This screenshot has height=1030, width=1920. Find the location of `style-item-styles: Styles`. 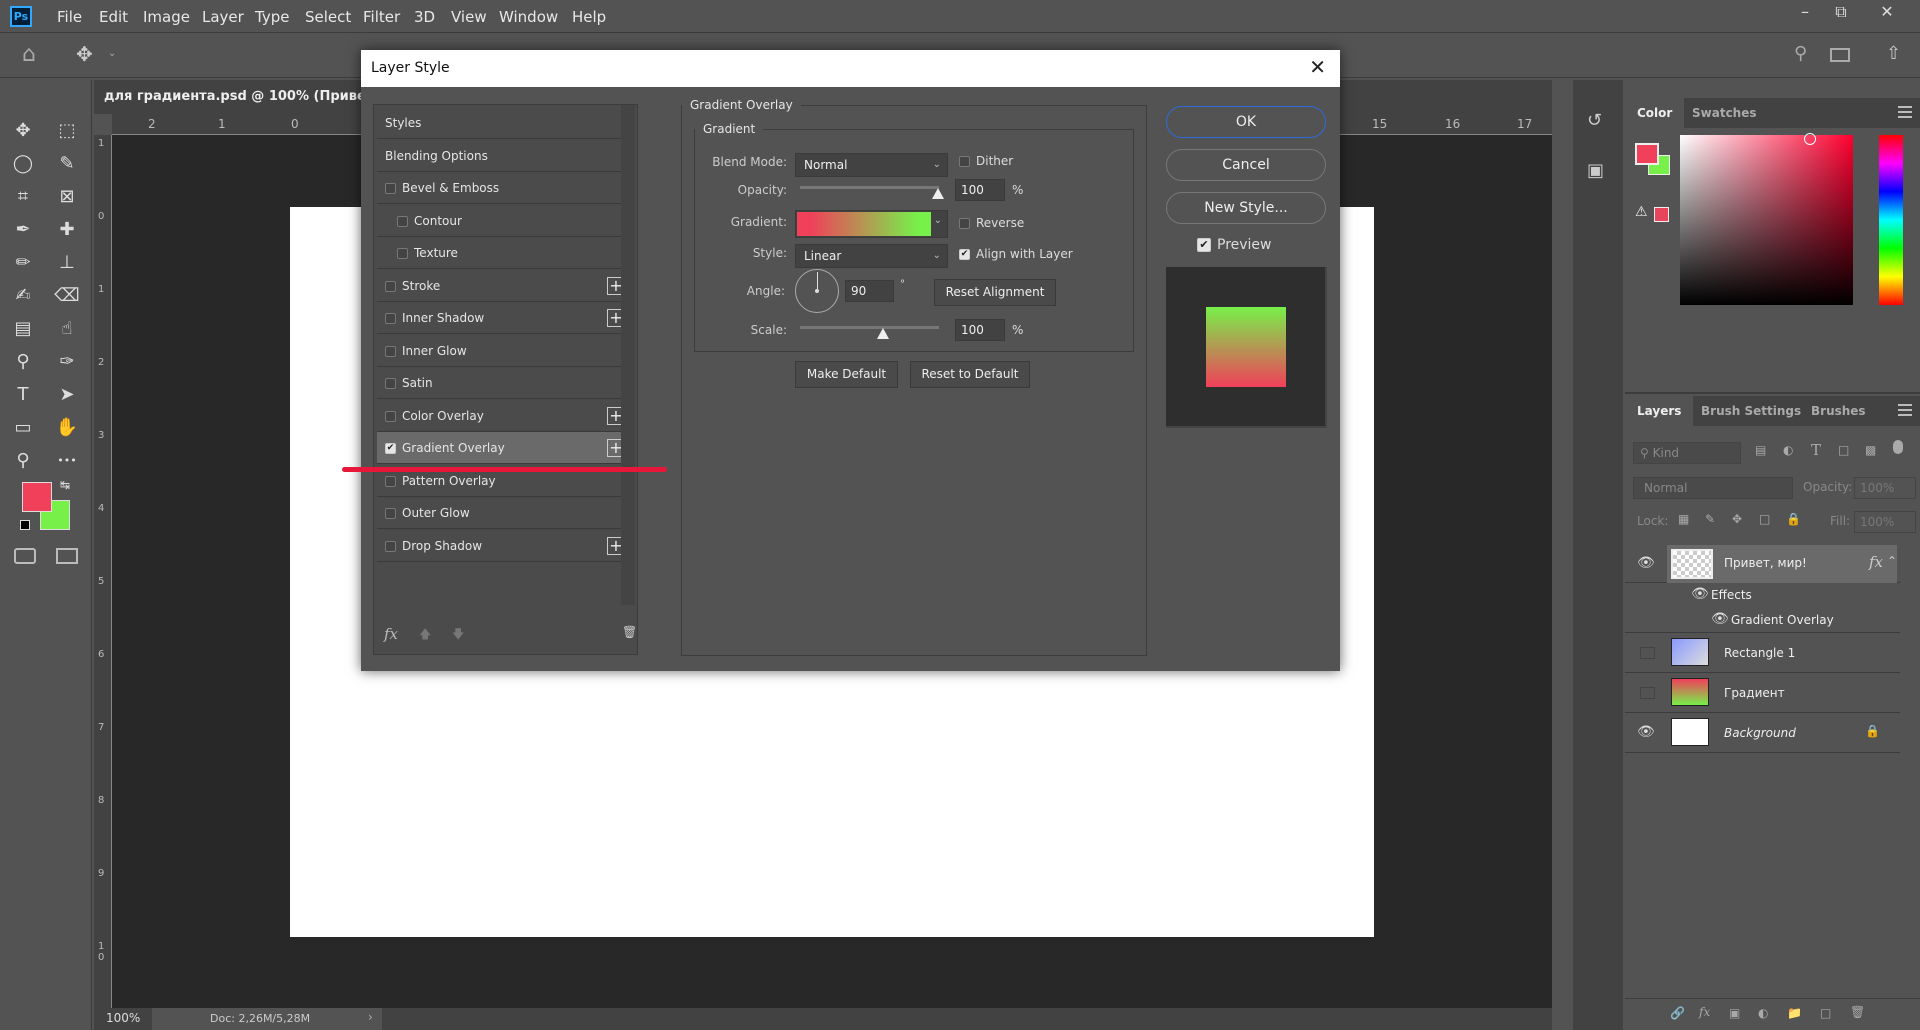

style-item-styles: Styles is located at coordinates (503, 123).